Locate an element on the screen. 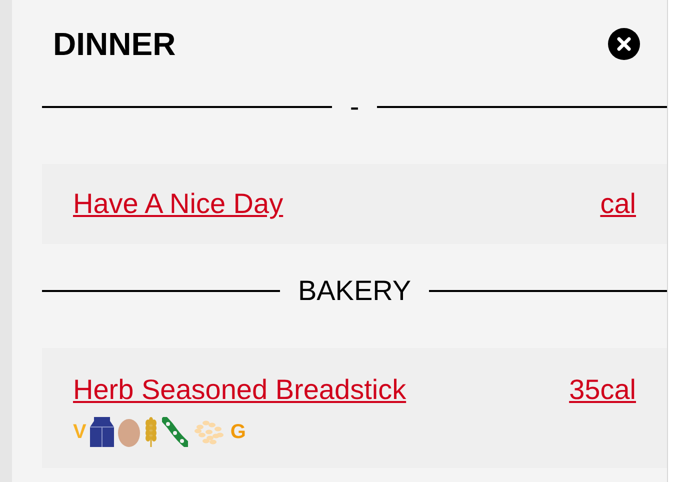 The height and width of the screenshot is (482, 677). allergen-letter-icon: G is located at coordinates (238, 432).